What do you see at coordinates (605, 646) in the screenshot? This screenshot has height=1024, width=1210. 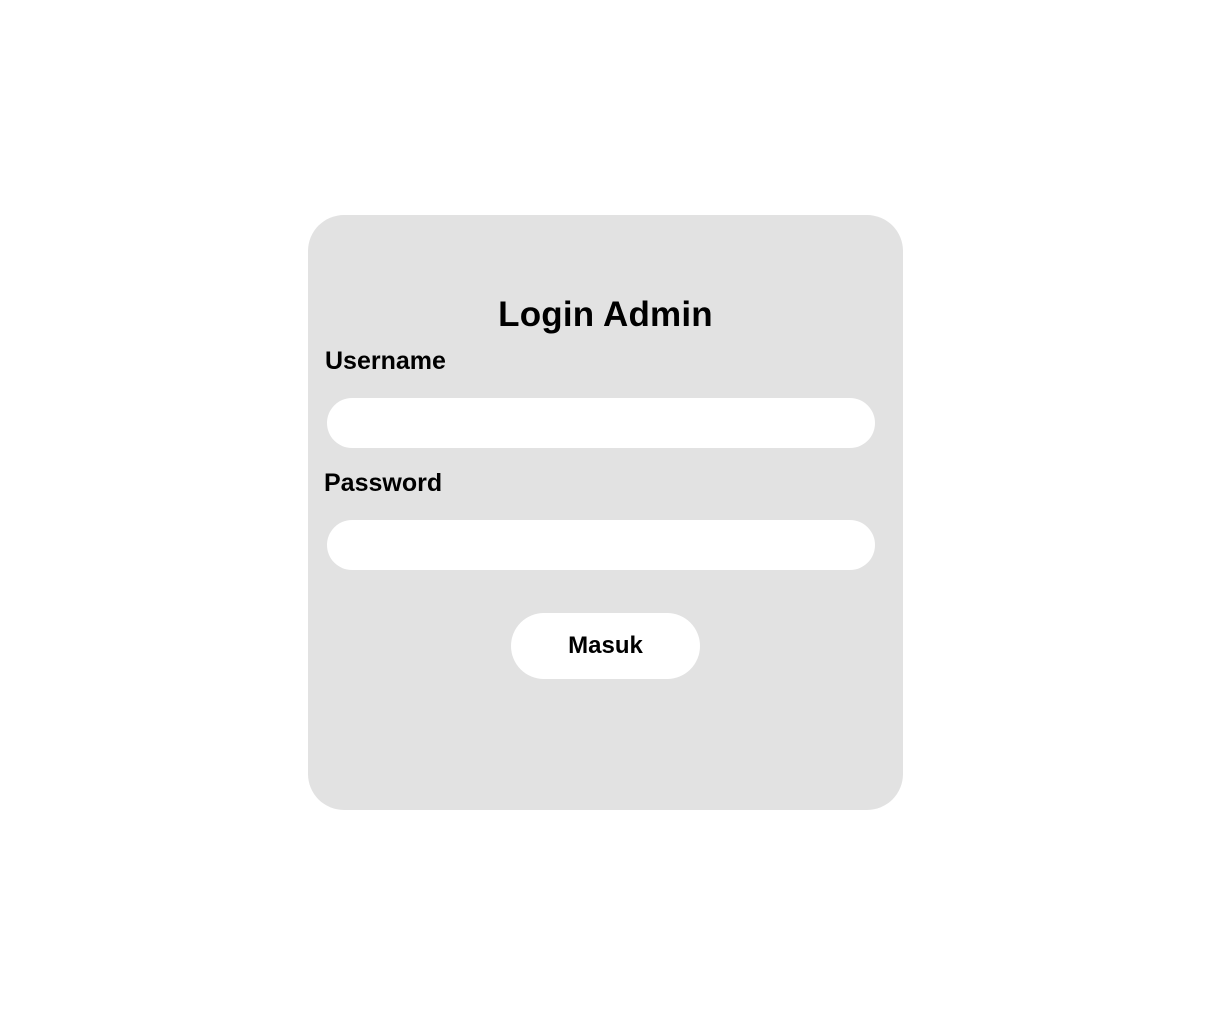 I see `login-button: Masuk` at bounding box center [605, 646].